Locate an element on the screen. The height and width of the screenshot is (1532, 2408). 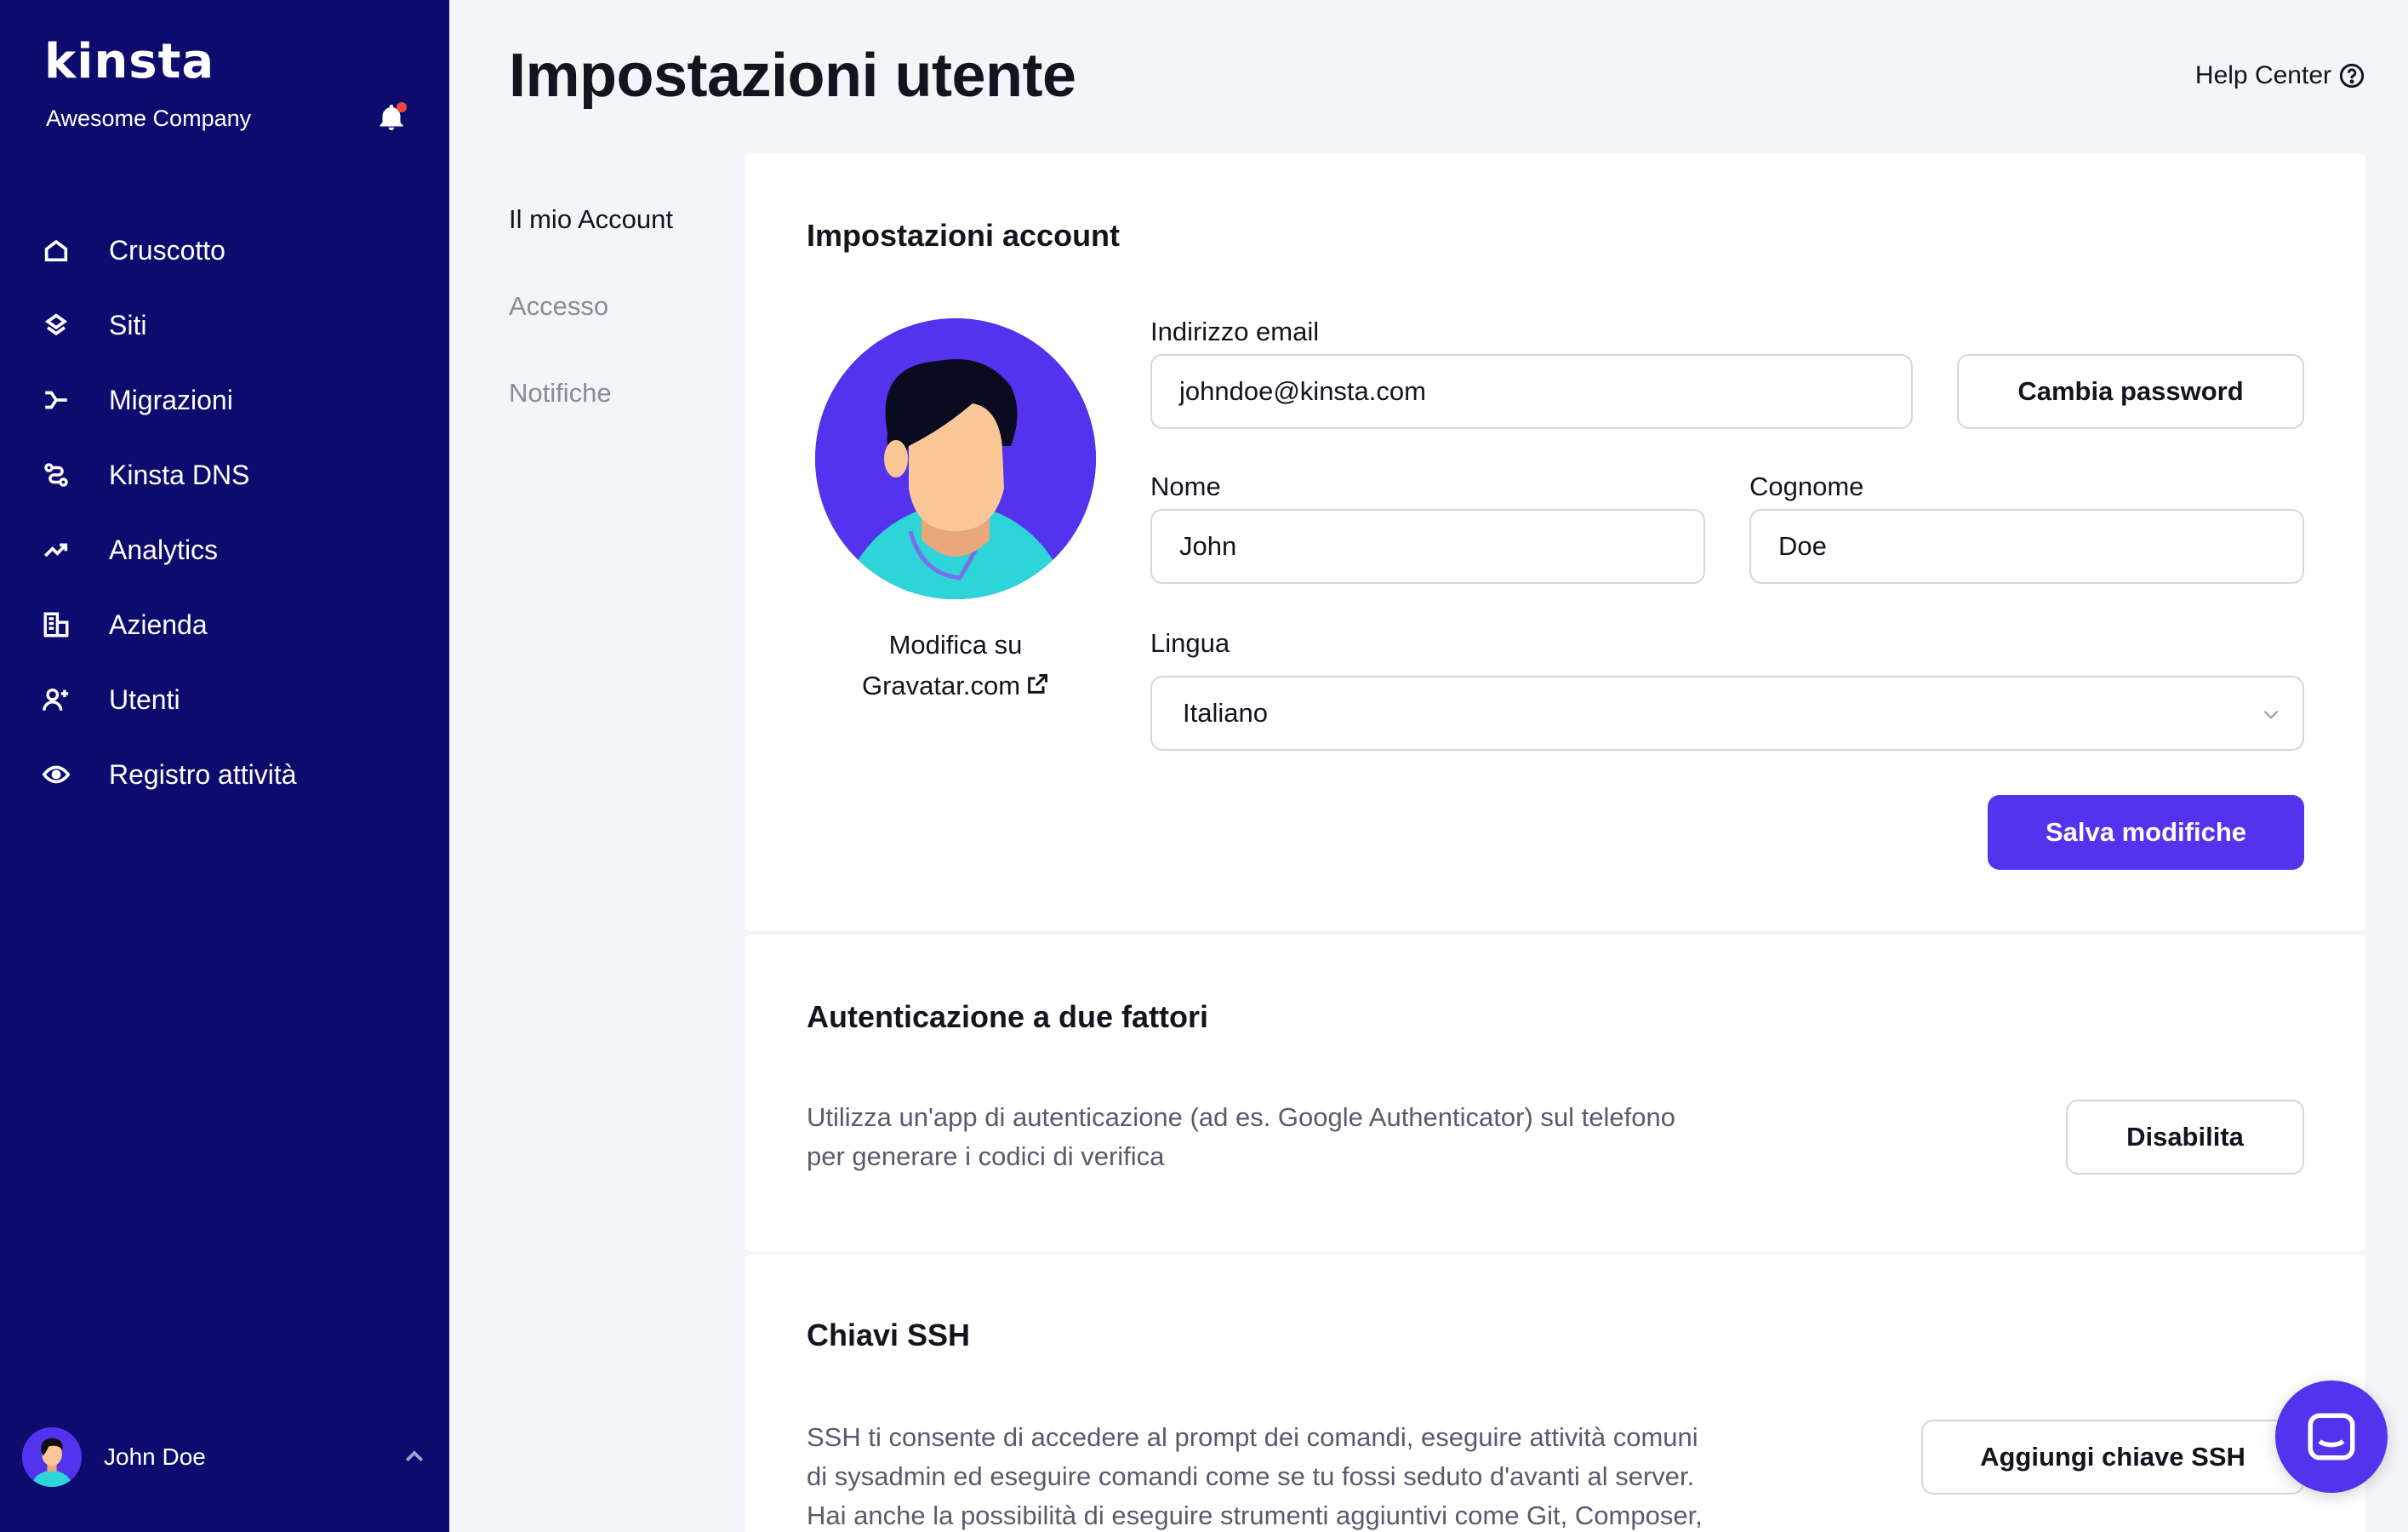
avatar is located at coordinates (52, 1457).